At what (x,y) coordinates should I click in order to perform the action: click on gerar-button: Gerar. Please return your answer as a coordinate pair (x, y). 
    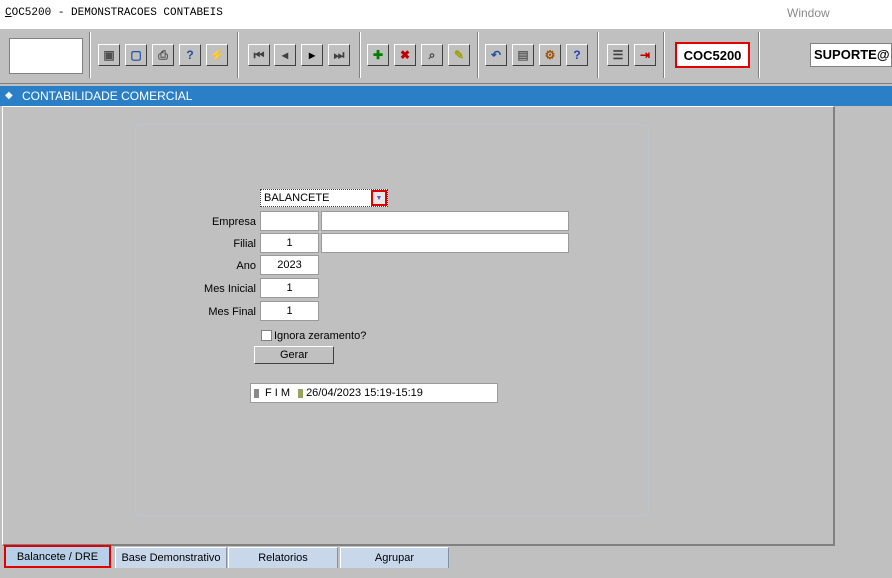
    Looking at the image, I should click on (294, 355).